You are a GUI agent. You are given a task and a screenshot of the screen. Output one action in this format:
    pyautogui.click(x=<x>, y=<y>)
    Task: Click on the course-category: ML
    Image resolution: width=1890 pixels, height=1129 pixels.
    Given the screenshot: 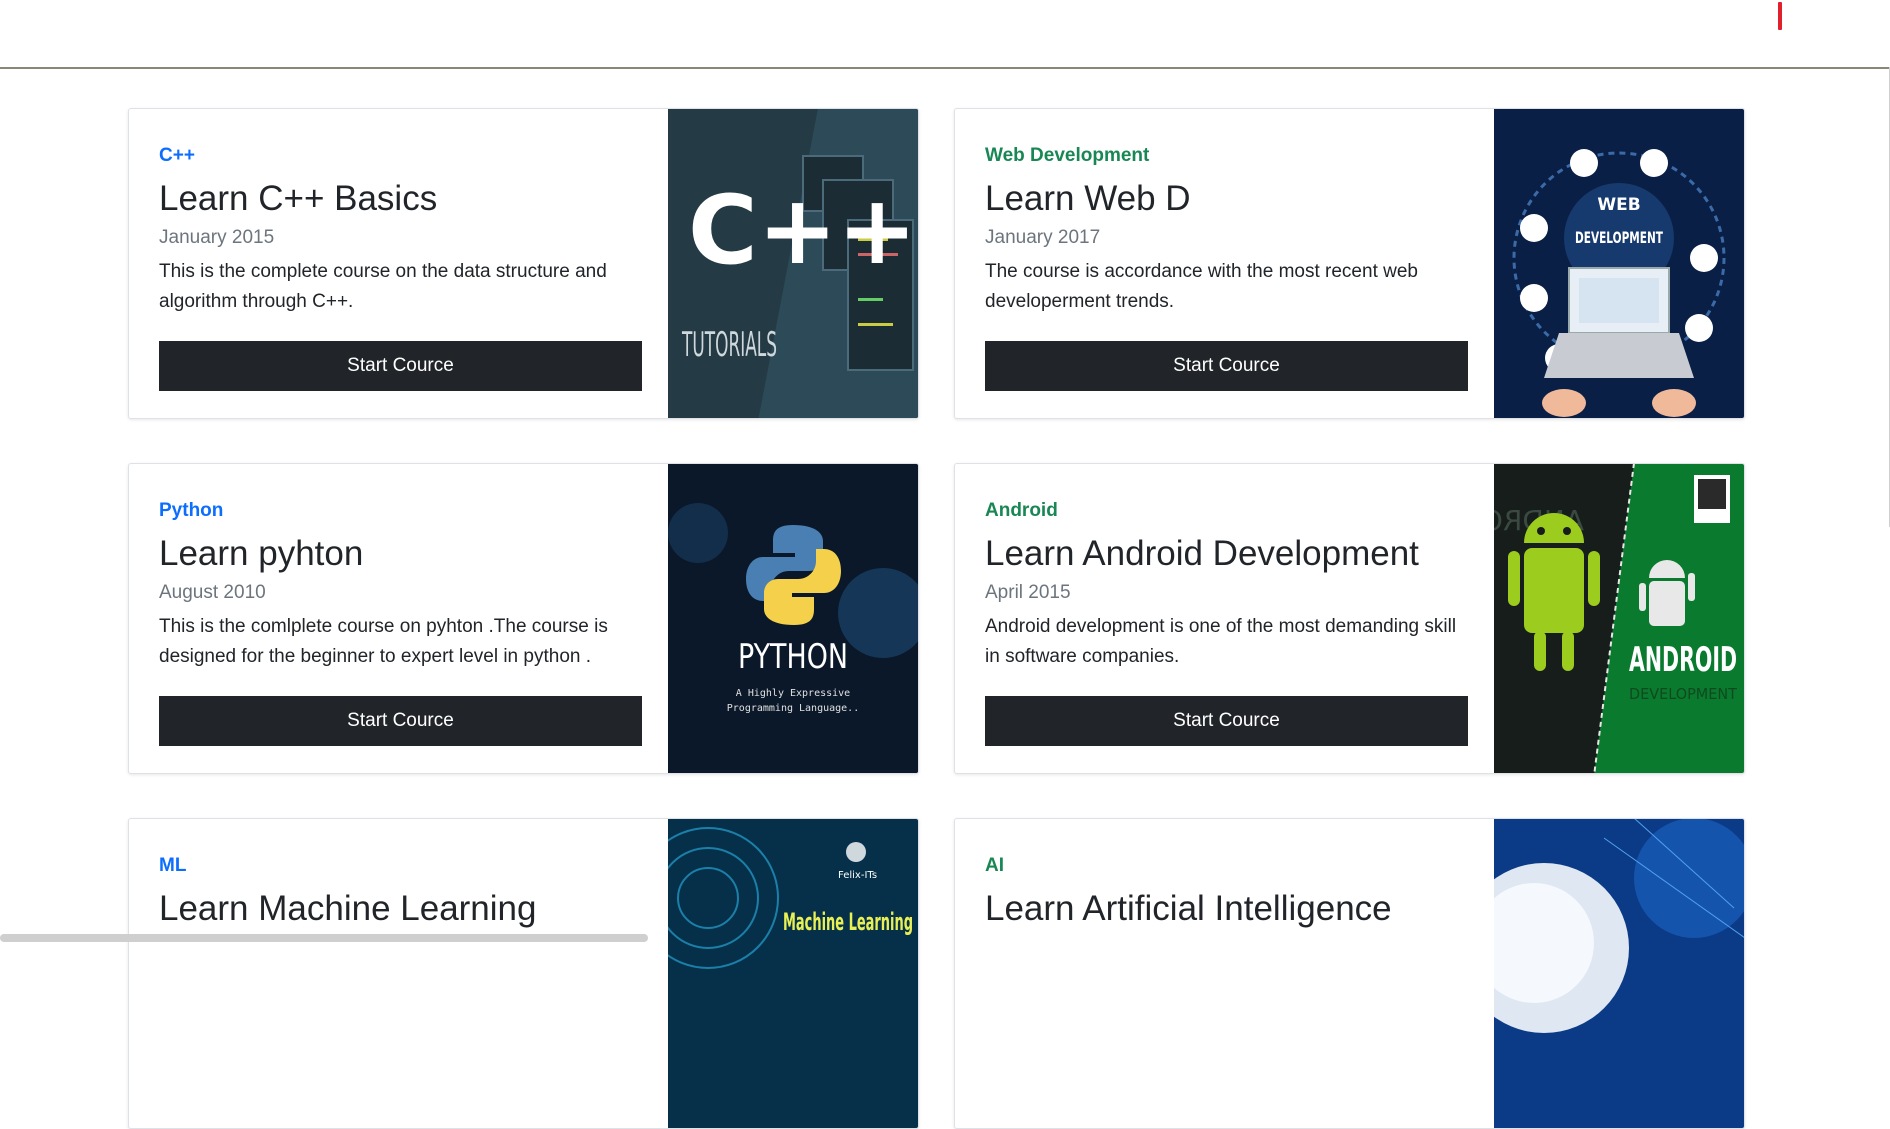 What is the action you would take?
    pyautogui.click(x=173, y=865)
    